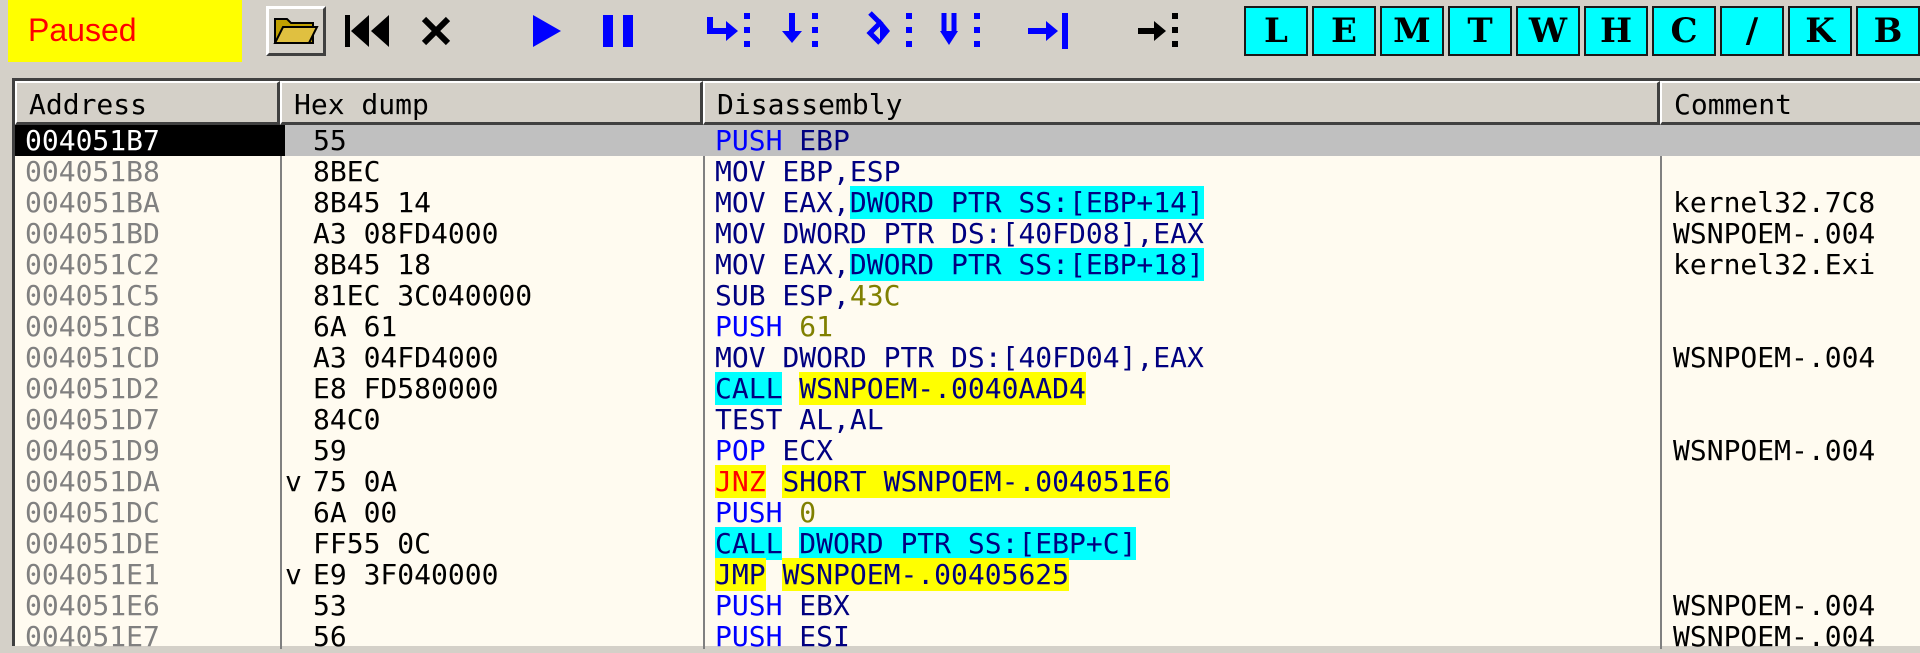  Describe the element at coordinates (491, 103) in the screenshot. I see `column-header-hex-dump: Hex dump` at that location.